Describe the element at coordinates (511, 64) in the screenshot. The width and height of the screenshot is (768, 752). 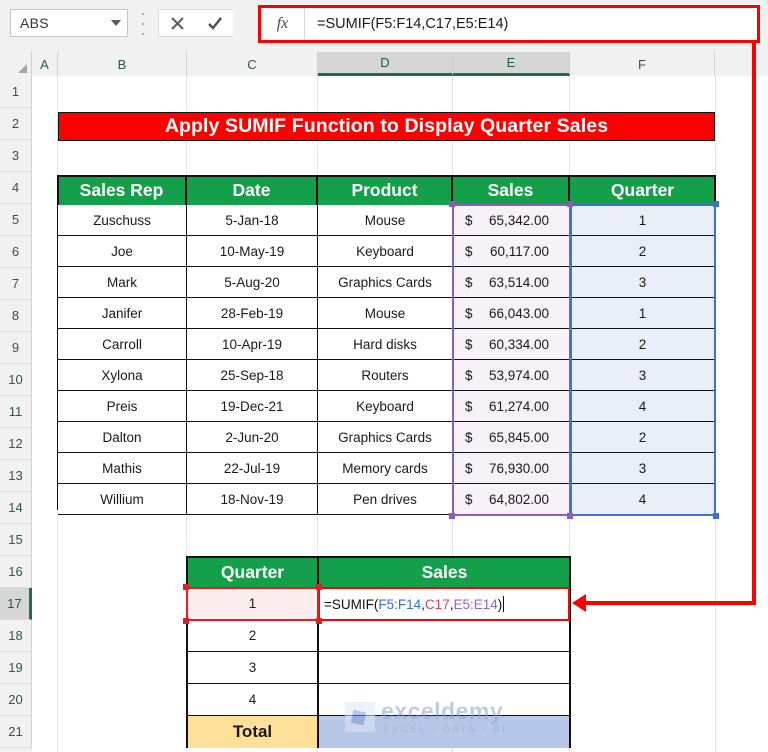
I see `column-header-e: E` at that location.